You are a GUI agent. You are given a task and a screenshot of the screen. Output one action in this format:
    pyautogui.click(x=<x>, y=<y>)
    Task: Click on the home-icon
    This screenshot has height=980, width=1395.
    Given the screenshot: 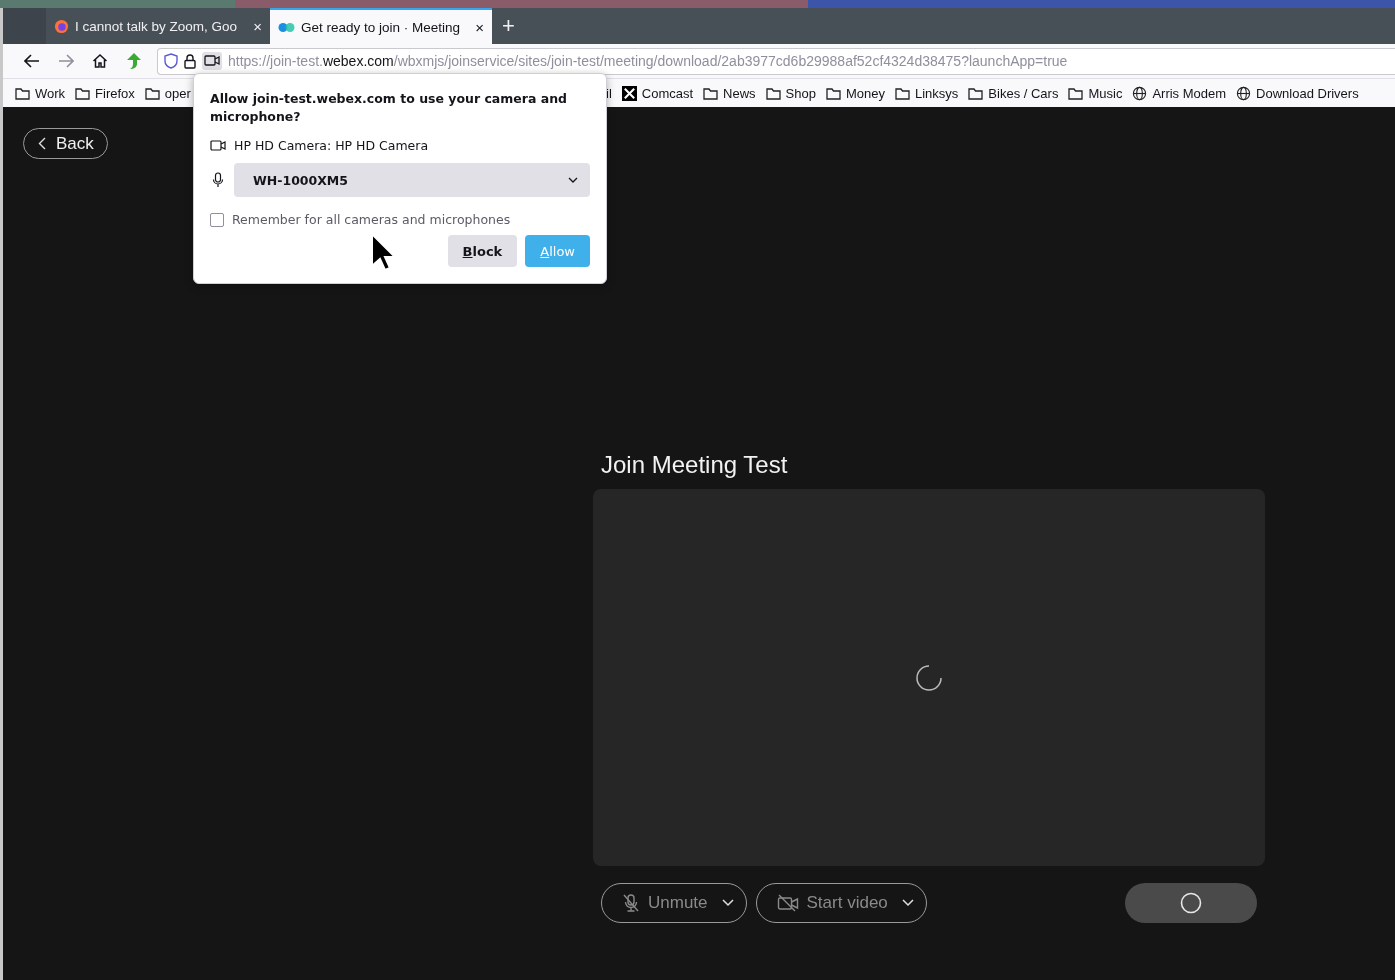 What is the action you would take?
    pyautogui.click(x=100, y=61)
    